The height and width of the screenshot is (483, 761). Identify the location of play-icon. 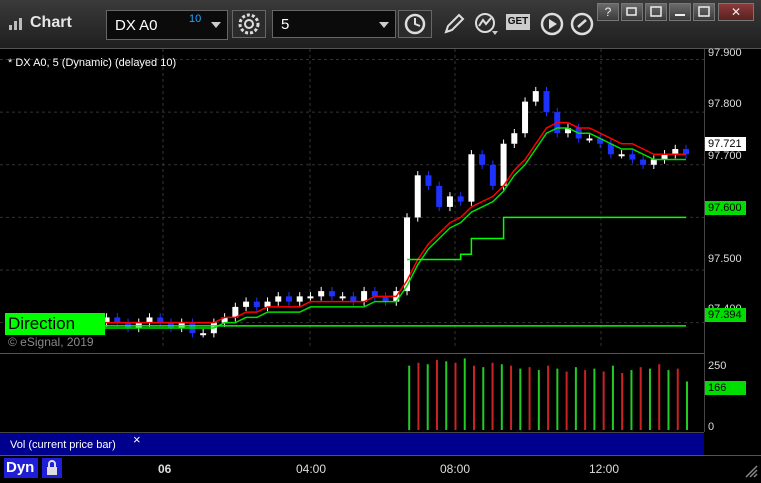
(552, 24).